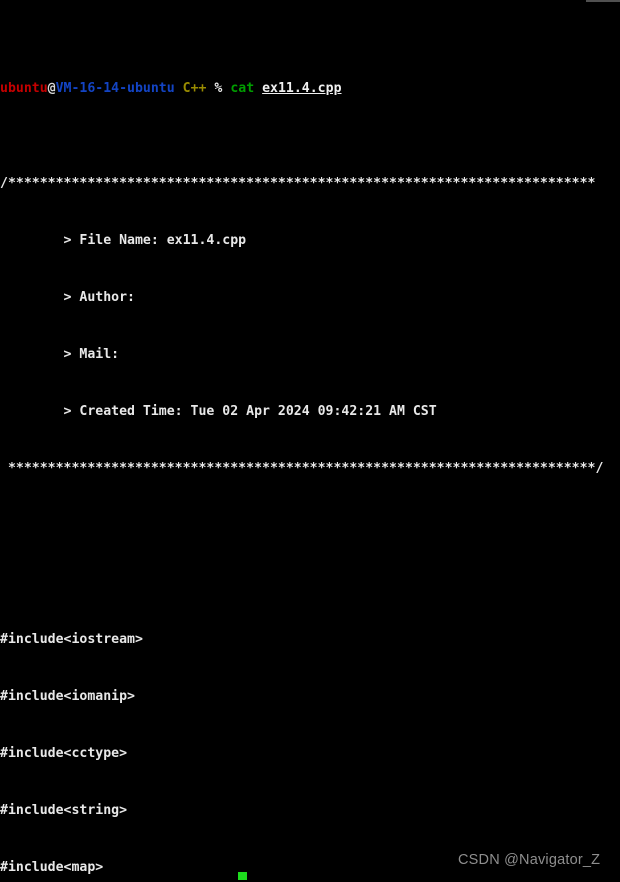 The height and width of the screenshot is (882, 620). Describe the element at coordinates (67, 696) in the screenshot. I see `code-line: #include<iomanip>` at that location.